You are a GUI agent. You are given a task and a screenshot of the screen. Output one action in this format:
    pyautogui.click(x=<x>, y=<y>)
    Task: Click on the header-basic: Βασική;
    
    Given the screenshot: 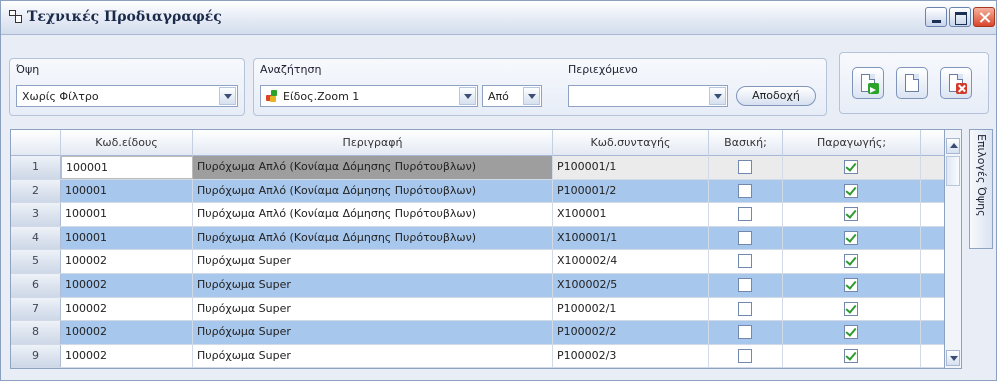 What is the action you would take?
    pyautogui.click(x=746, y=143)
    